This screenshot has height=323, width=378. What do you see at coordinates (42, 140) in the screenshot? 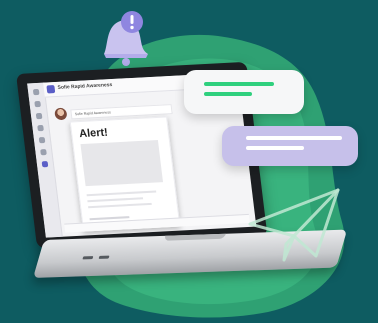
I see `calls-icon` at bounding box center [42, 140].